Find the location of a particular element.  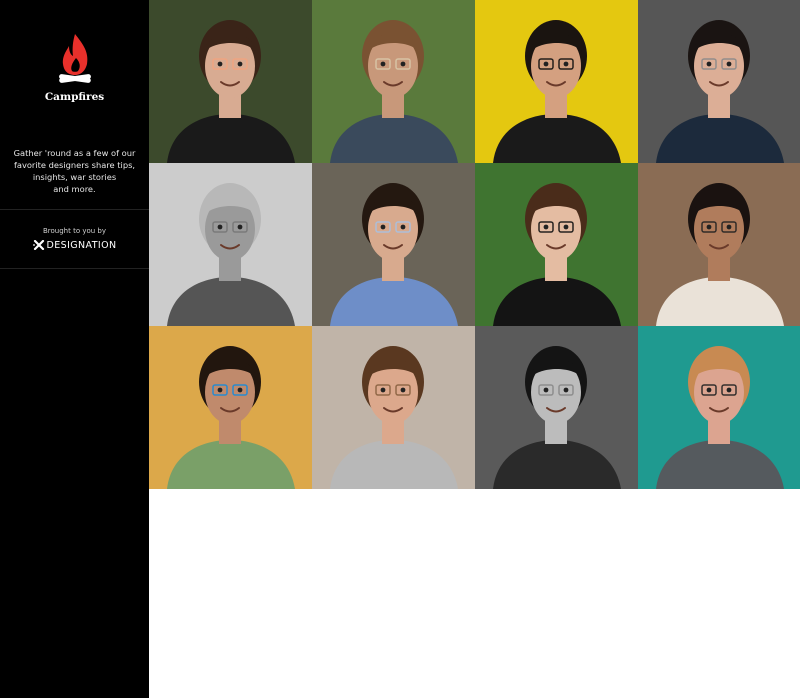

portrait-woman-flower-icon is located at coordinates (230, 81).